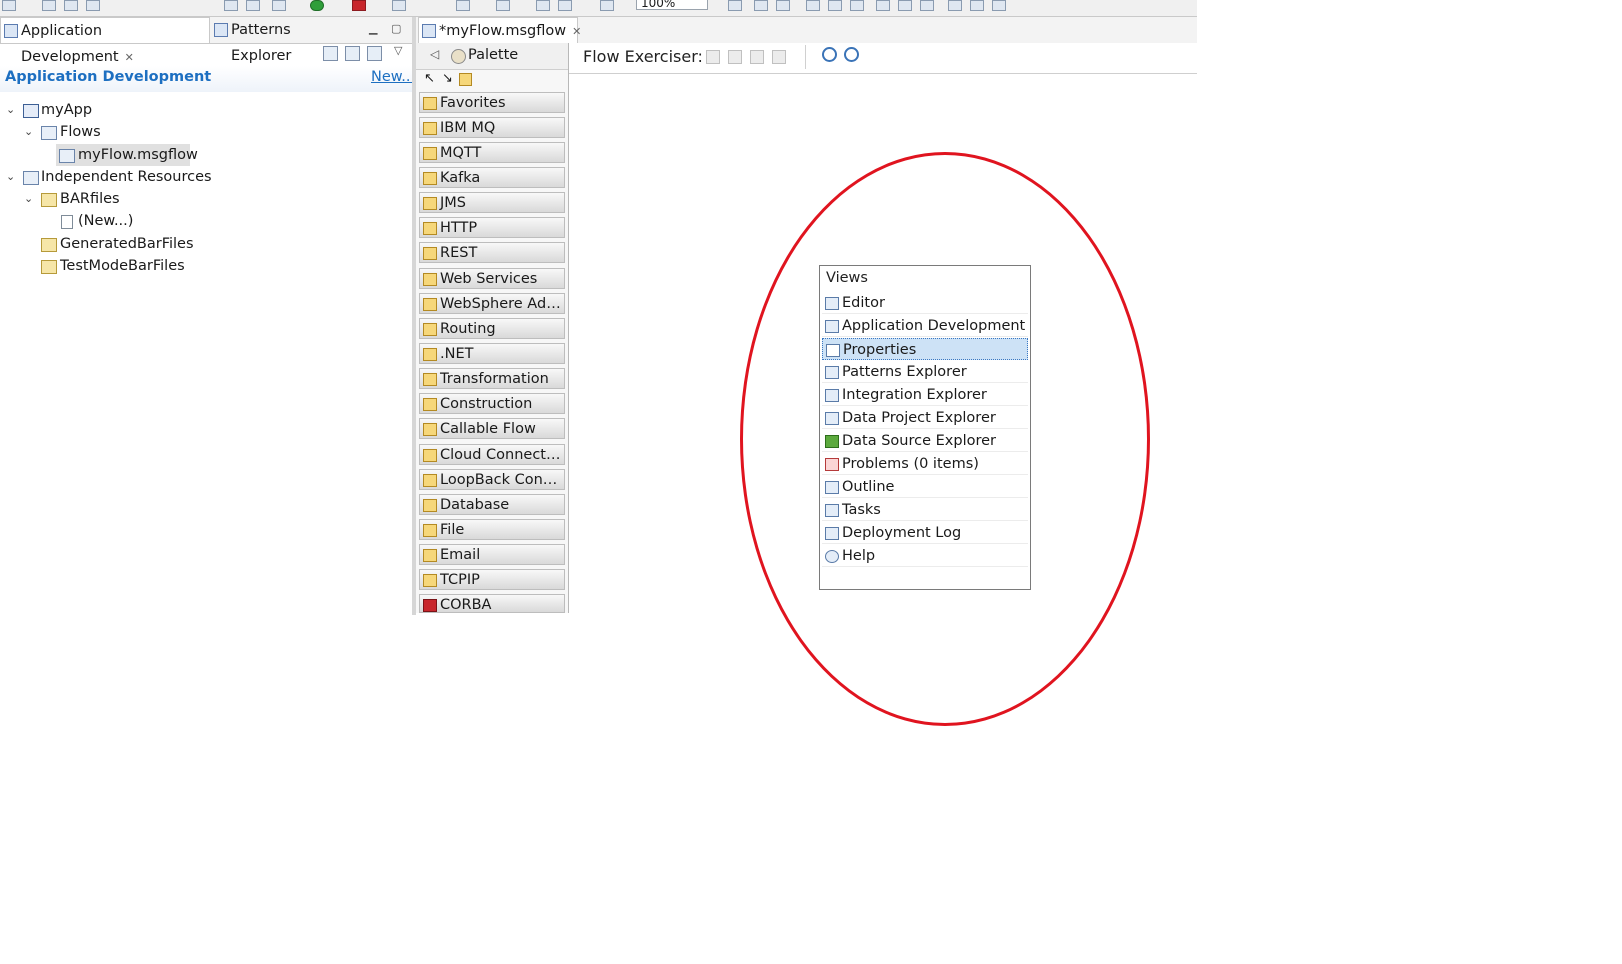 This screenshot has width=1622, height=964. What do you see at coordinates (832, 464) in the screenshot?
I see `problems-icon` at bounding box center [832, 464].